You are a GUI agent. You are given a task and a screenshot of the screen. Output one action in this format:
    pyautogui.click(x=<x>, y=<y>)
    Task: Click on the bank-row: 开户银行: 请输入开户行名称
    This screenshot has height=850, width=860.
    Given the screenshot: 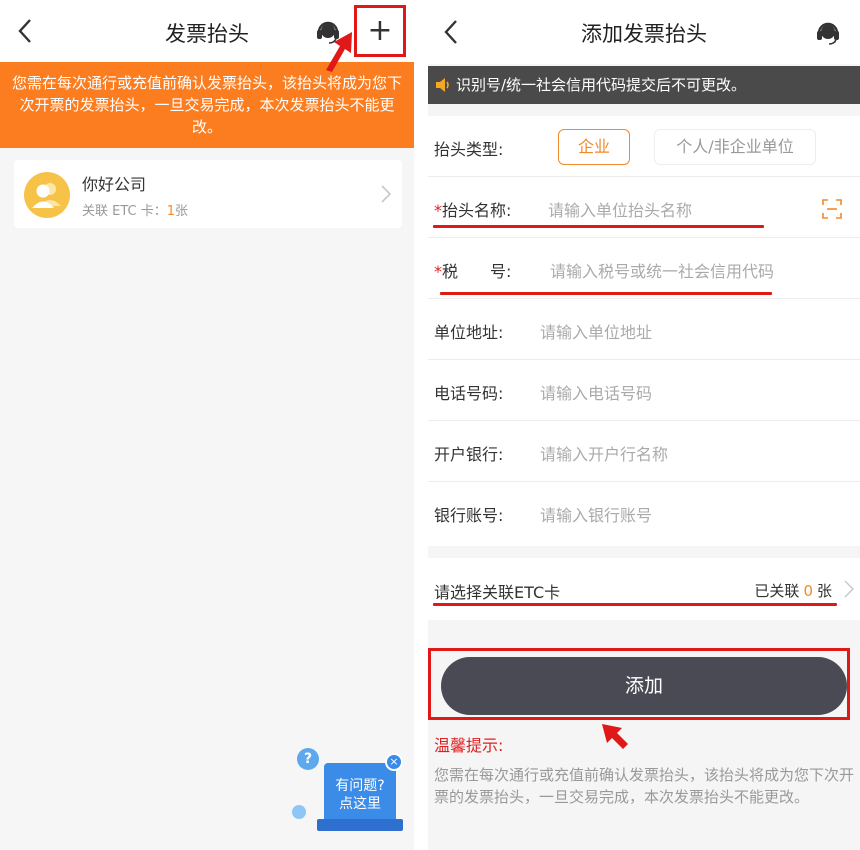 What is the action you would take?
    pyautogui.click(x=644, y=451)
    